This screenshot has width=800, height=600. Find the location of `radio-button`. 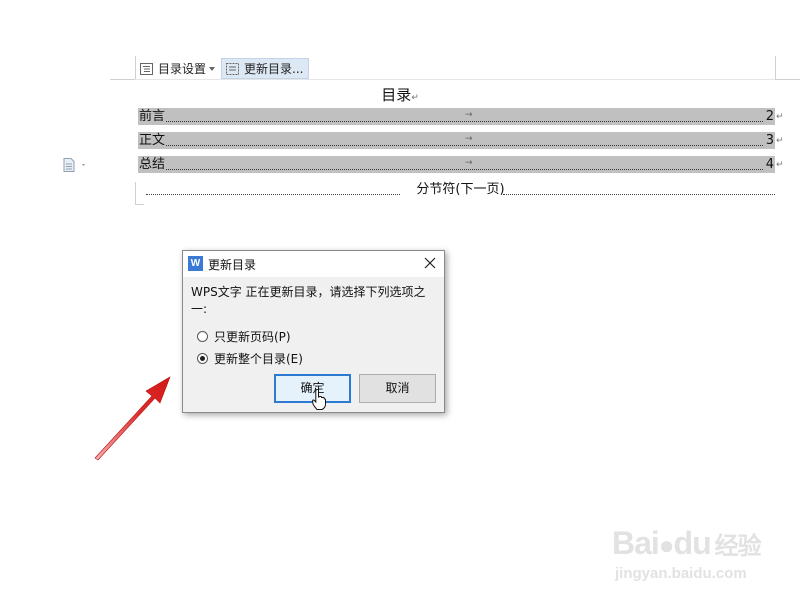

radio-button is located at coordinates (202, 336).